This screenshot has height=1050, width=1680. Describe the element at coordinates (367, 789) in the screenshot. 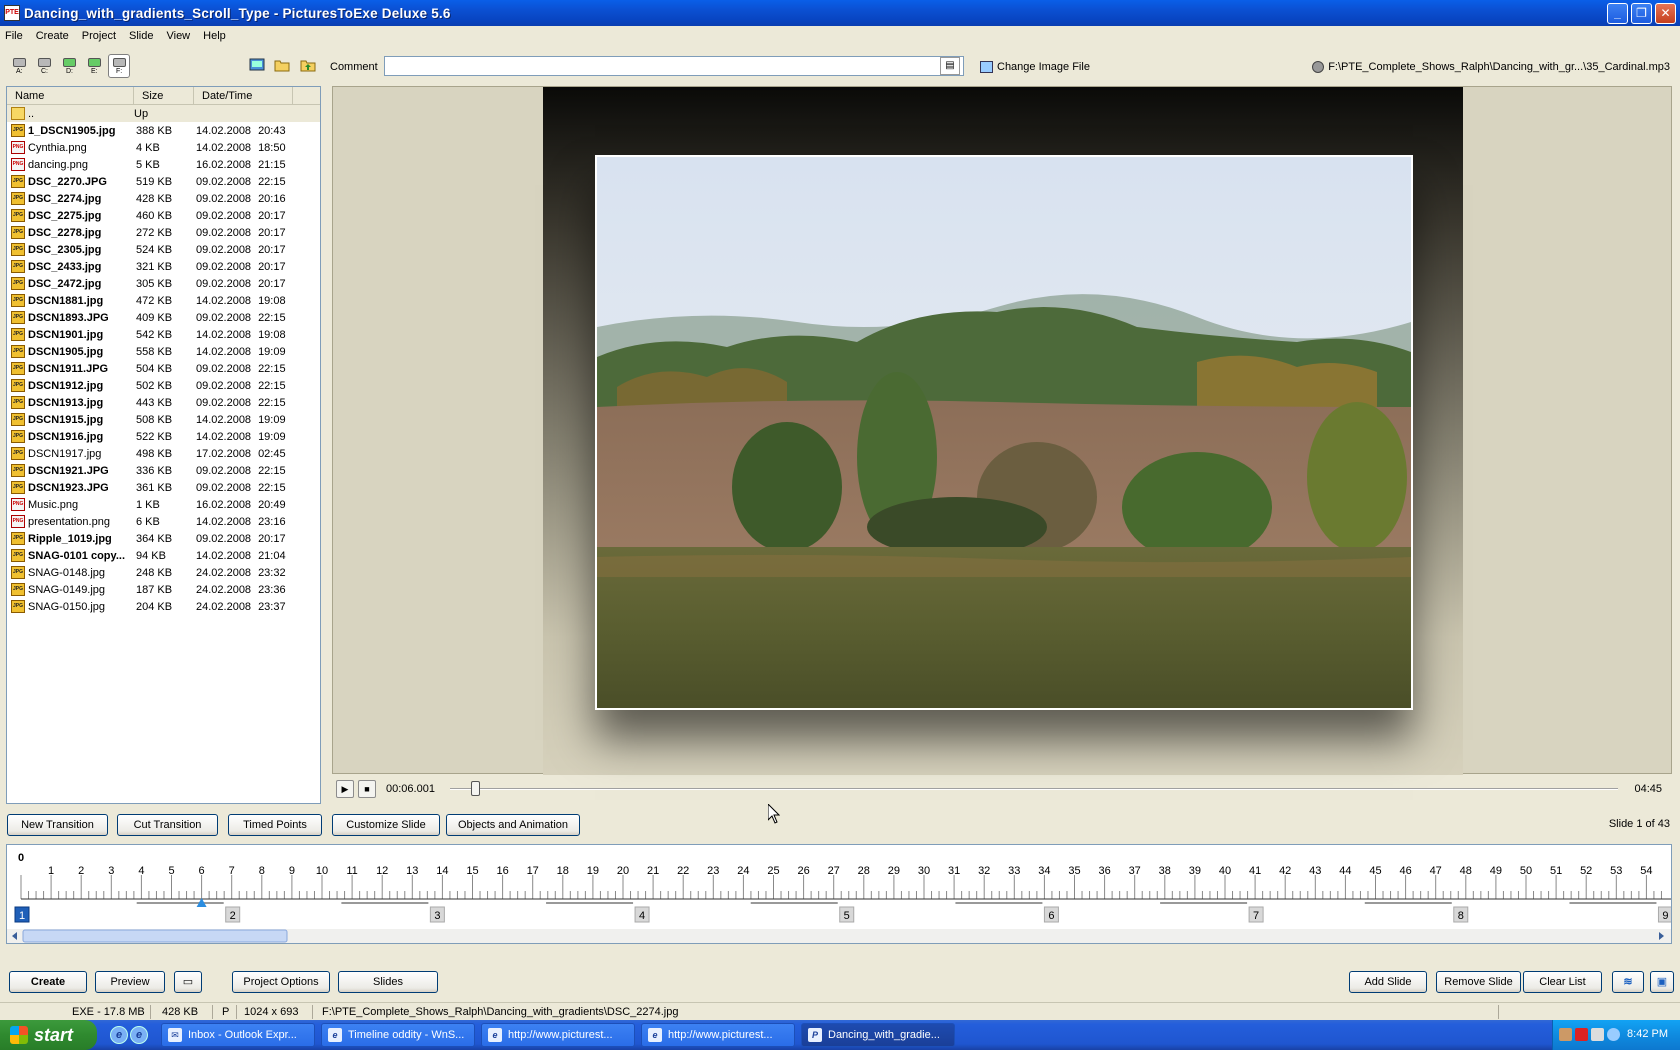

I see `stop-button: ■` at that location.